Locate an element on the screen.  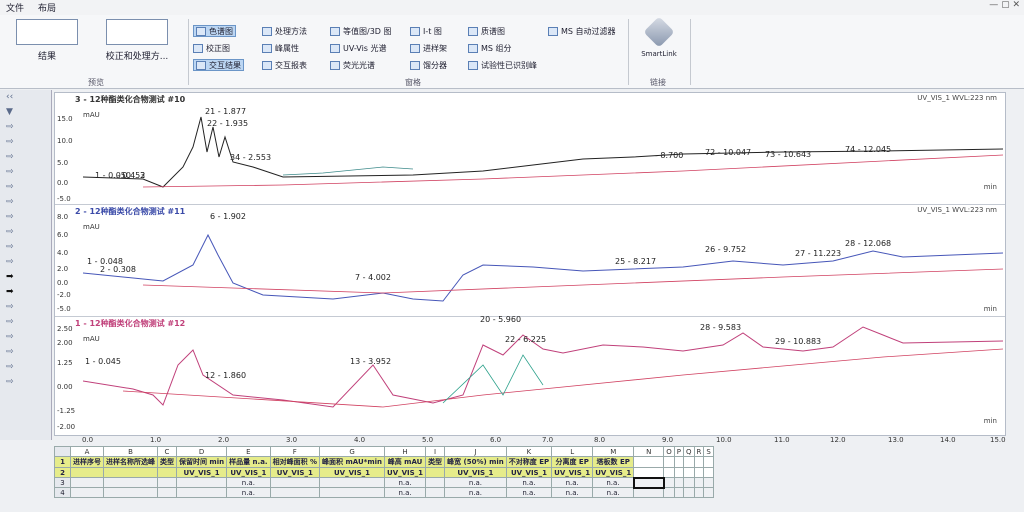
col-letter: M is located at coordinates (613, 451).